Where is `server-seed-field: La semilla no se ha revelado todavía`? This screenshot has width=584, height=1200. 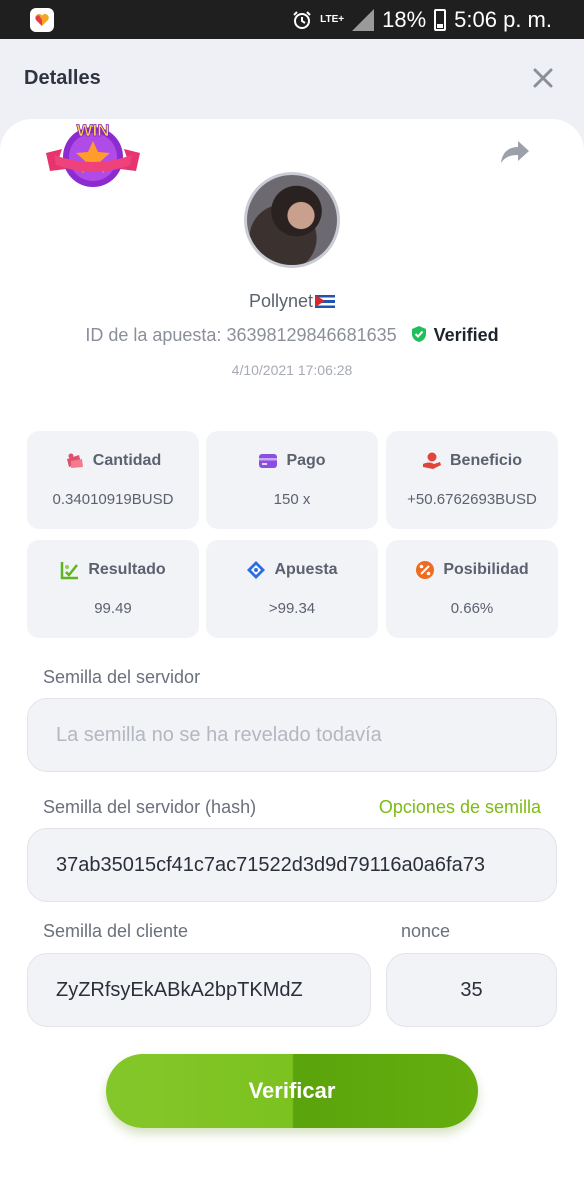 server-seed-field: La semilla no se ha revelado todavía is located at coordinates (292, 735).